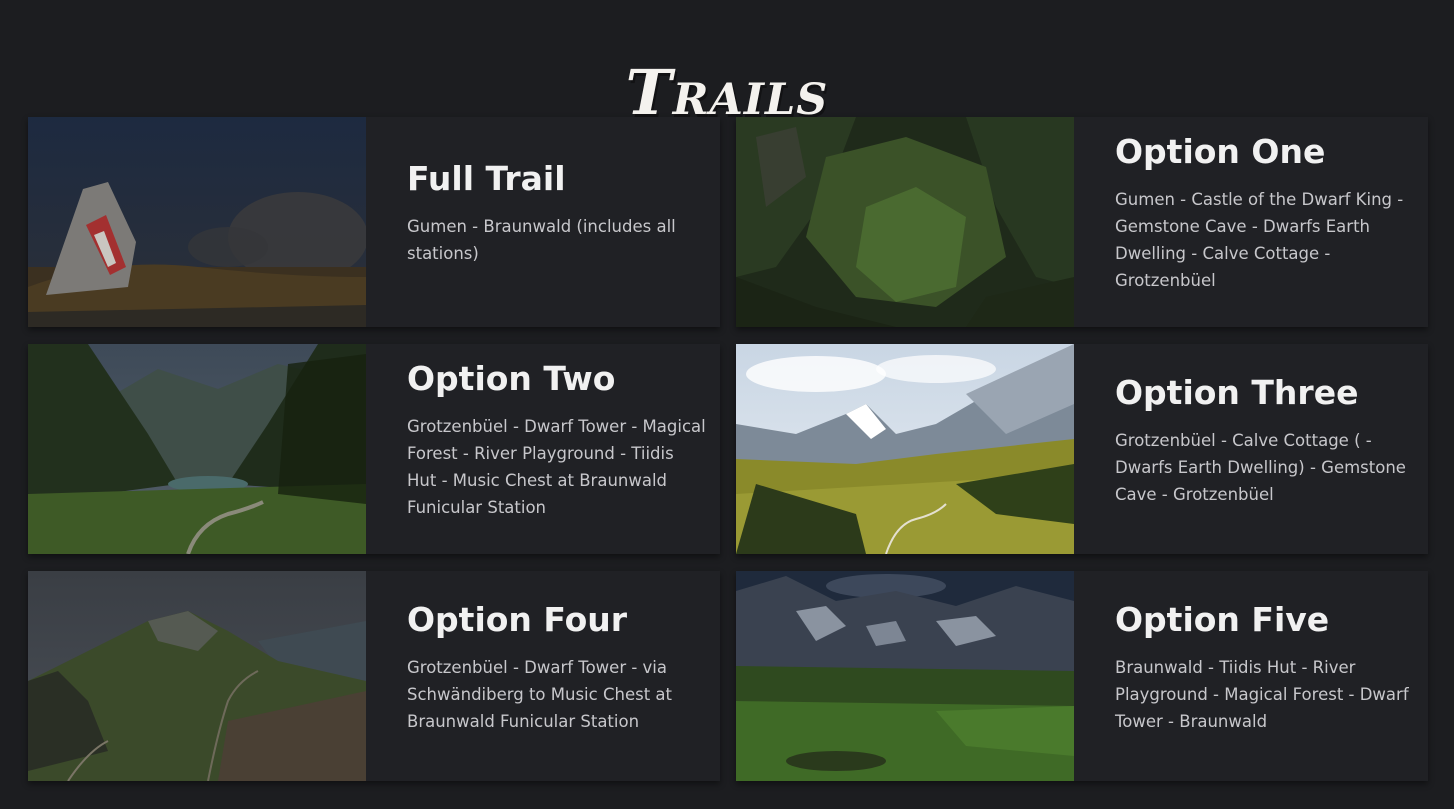 The width and height of the screenshot is (1454, 809). I want to click on trail-title: Option One, so click(1220, 151).